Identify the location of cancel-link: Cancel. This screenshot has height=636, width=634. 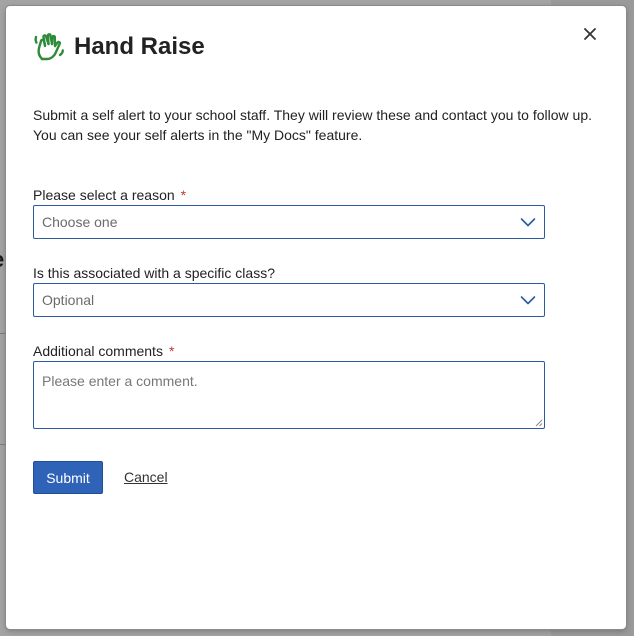
(146, 477).